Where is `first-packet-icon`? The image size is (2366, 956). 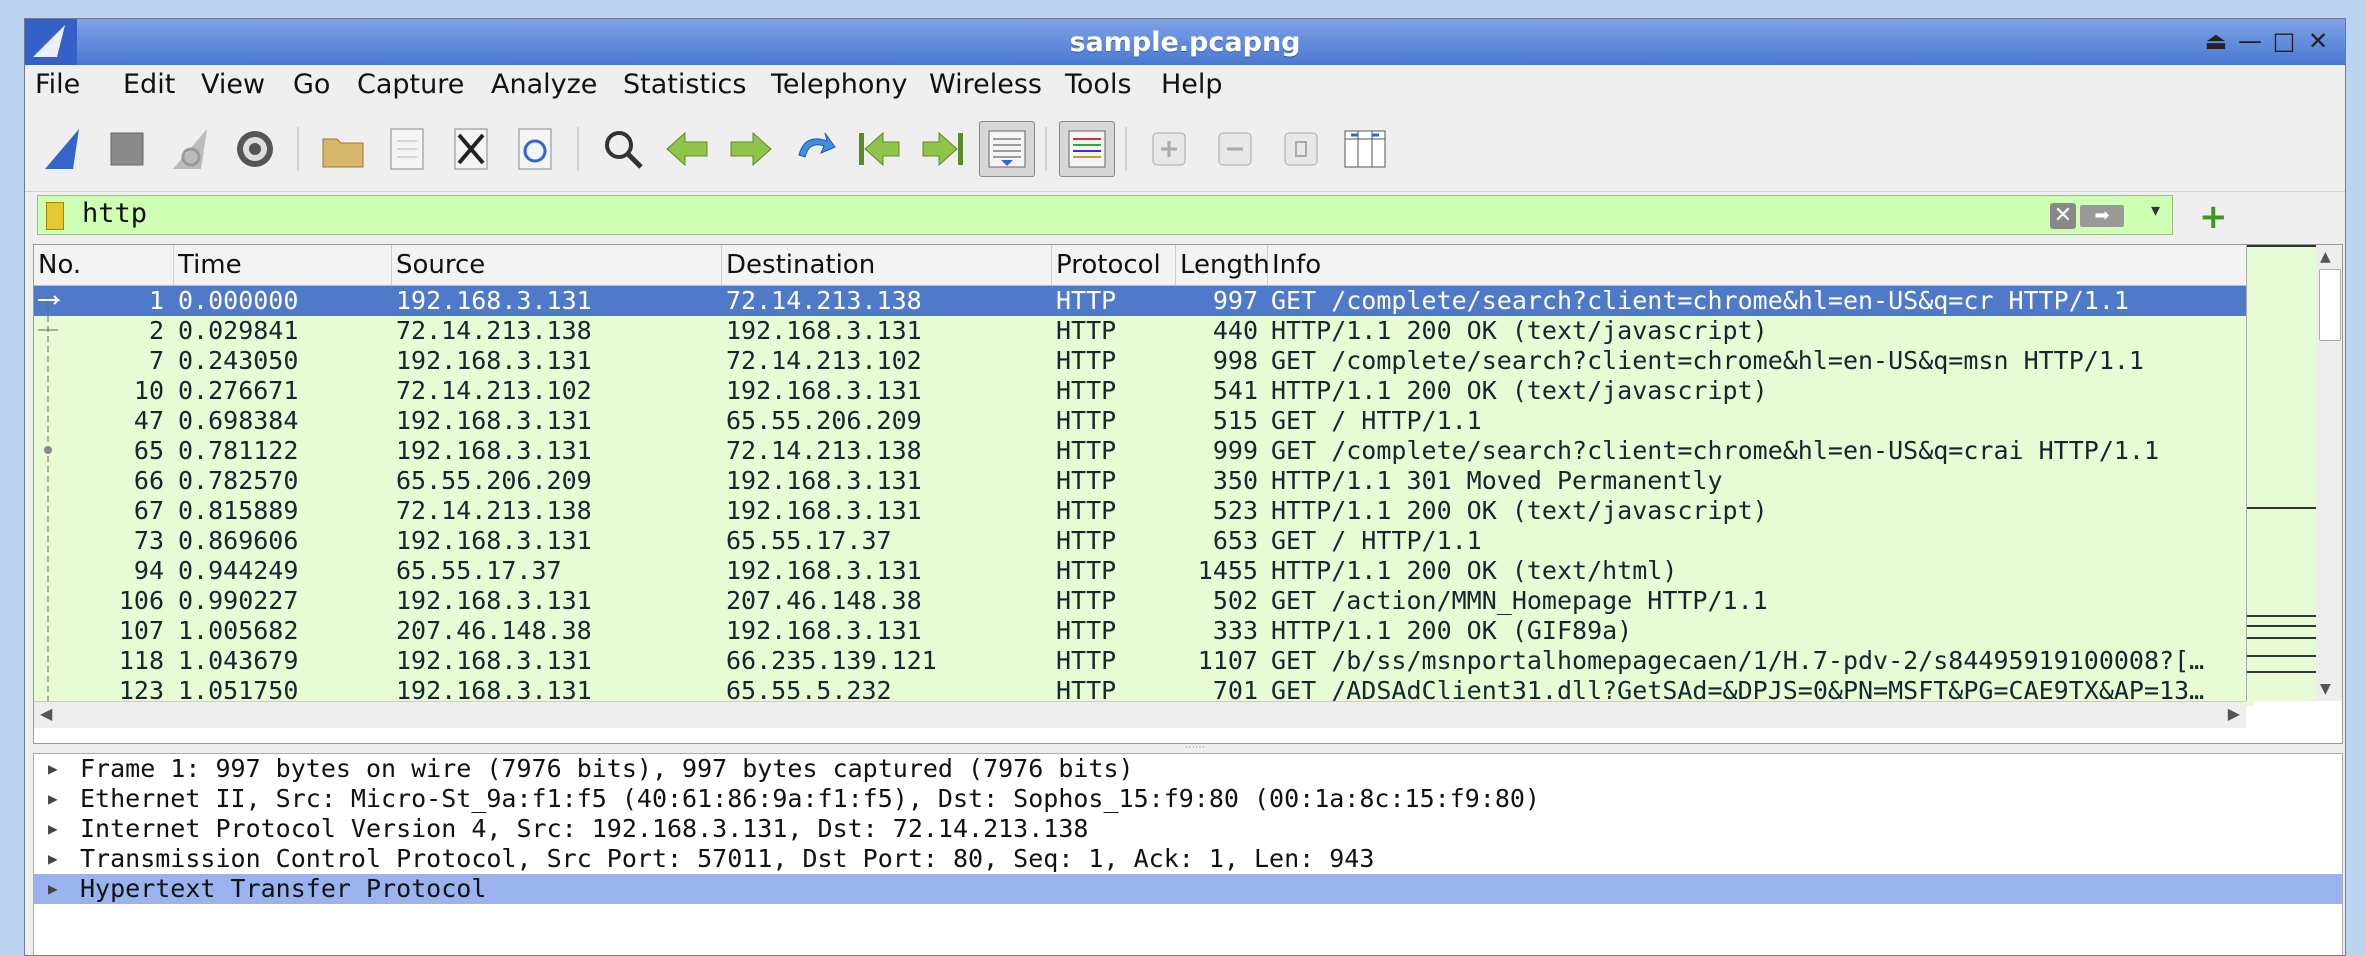
first-packet-icon is located at coordinates (879, 149).